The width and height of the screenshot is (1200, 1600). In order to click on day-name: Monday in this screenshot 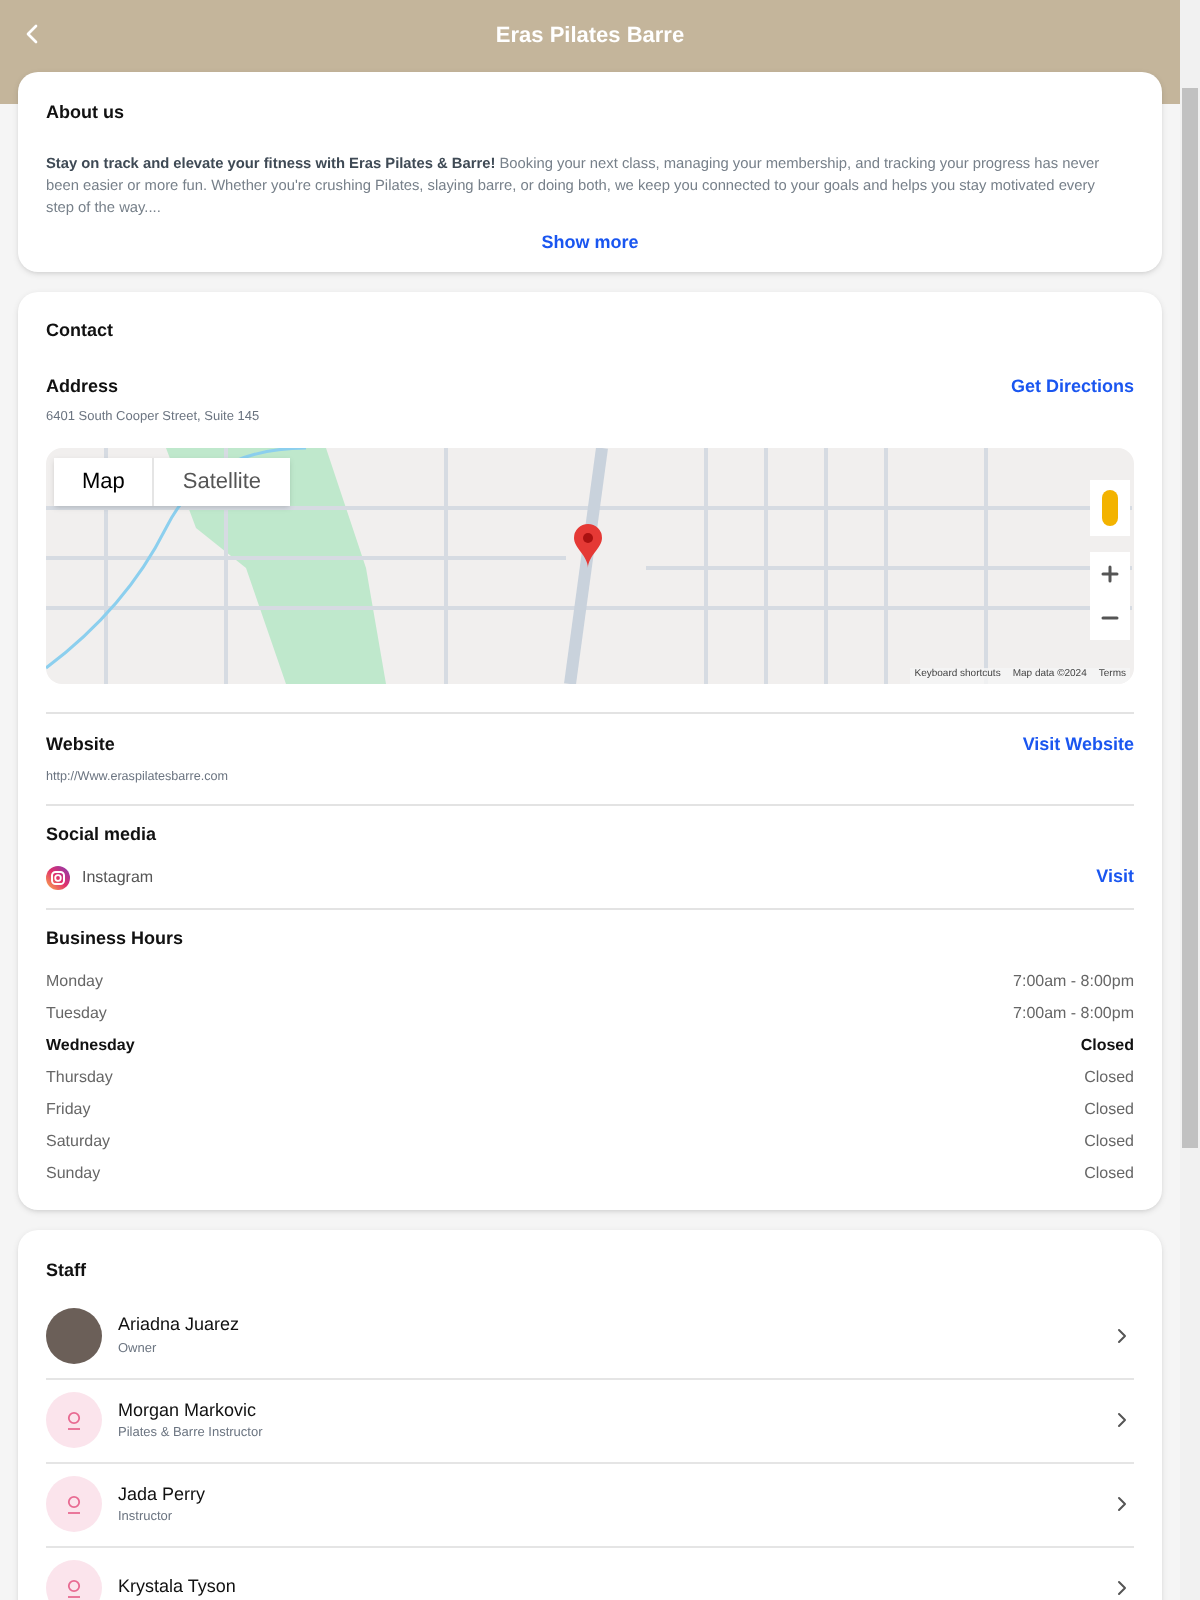, I will do `click(74, 982)`.